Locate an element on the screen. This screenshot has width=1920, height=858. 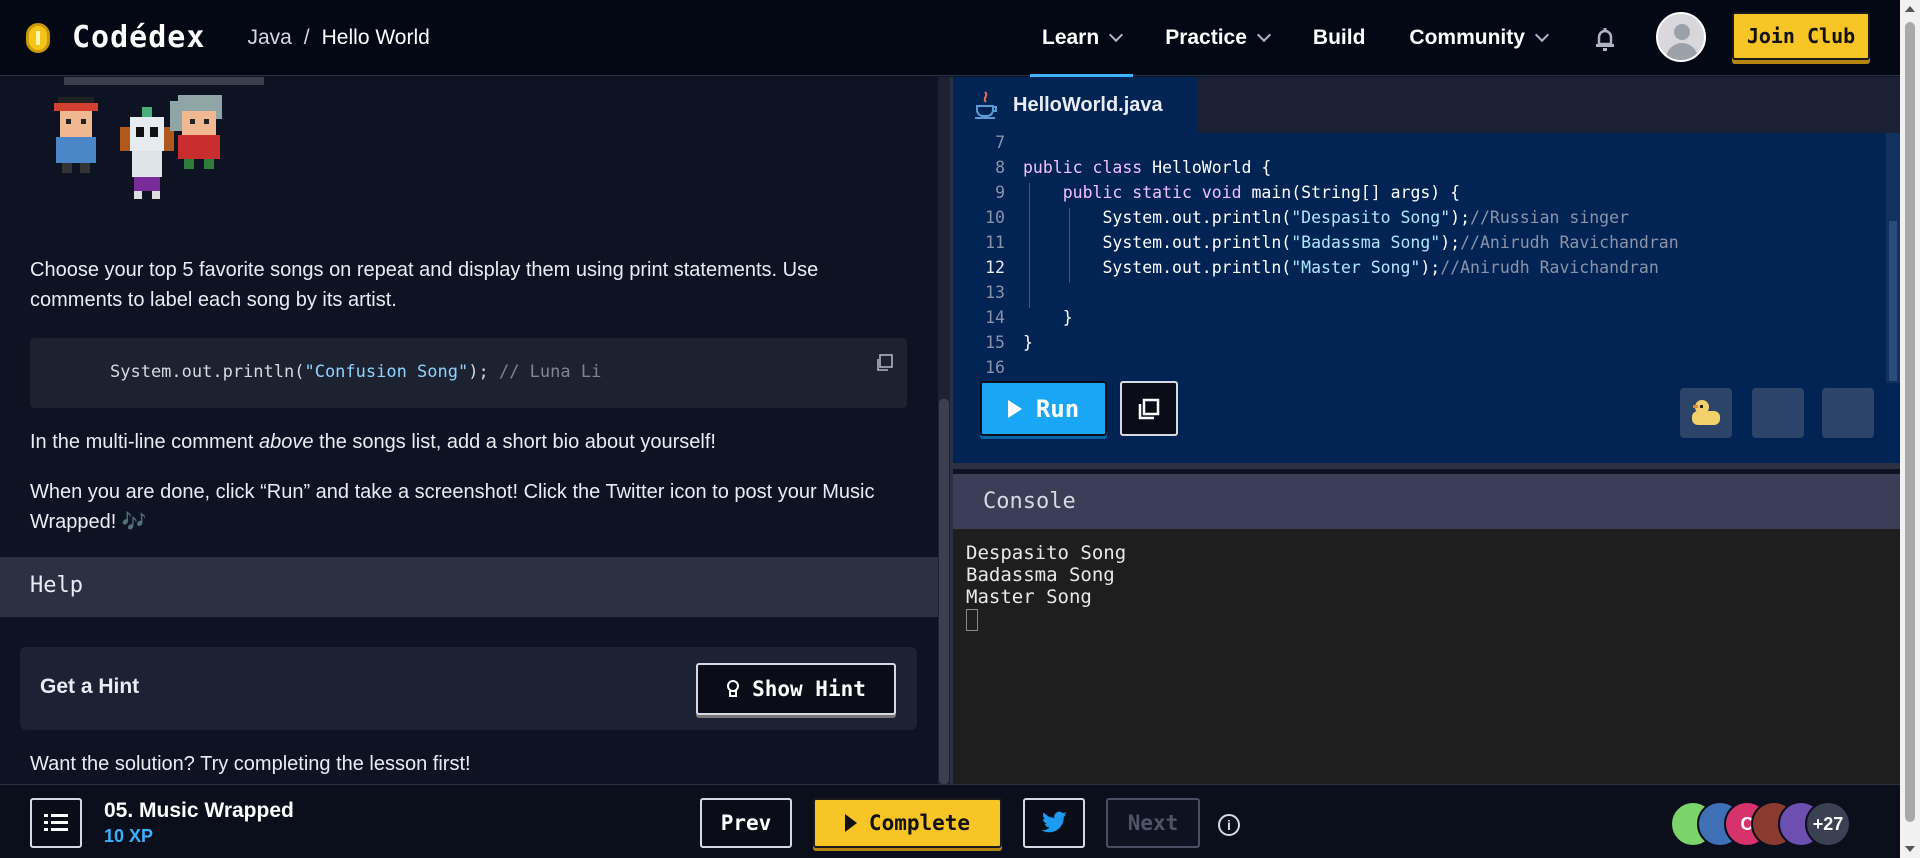
nav-community: Community is located at coordinates (1478, 38).